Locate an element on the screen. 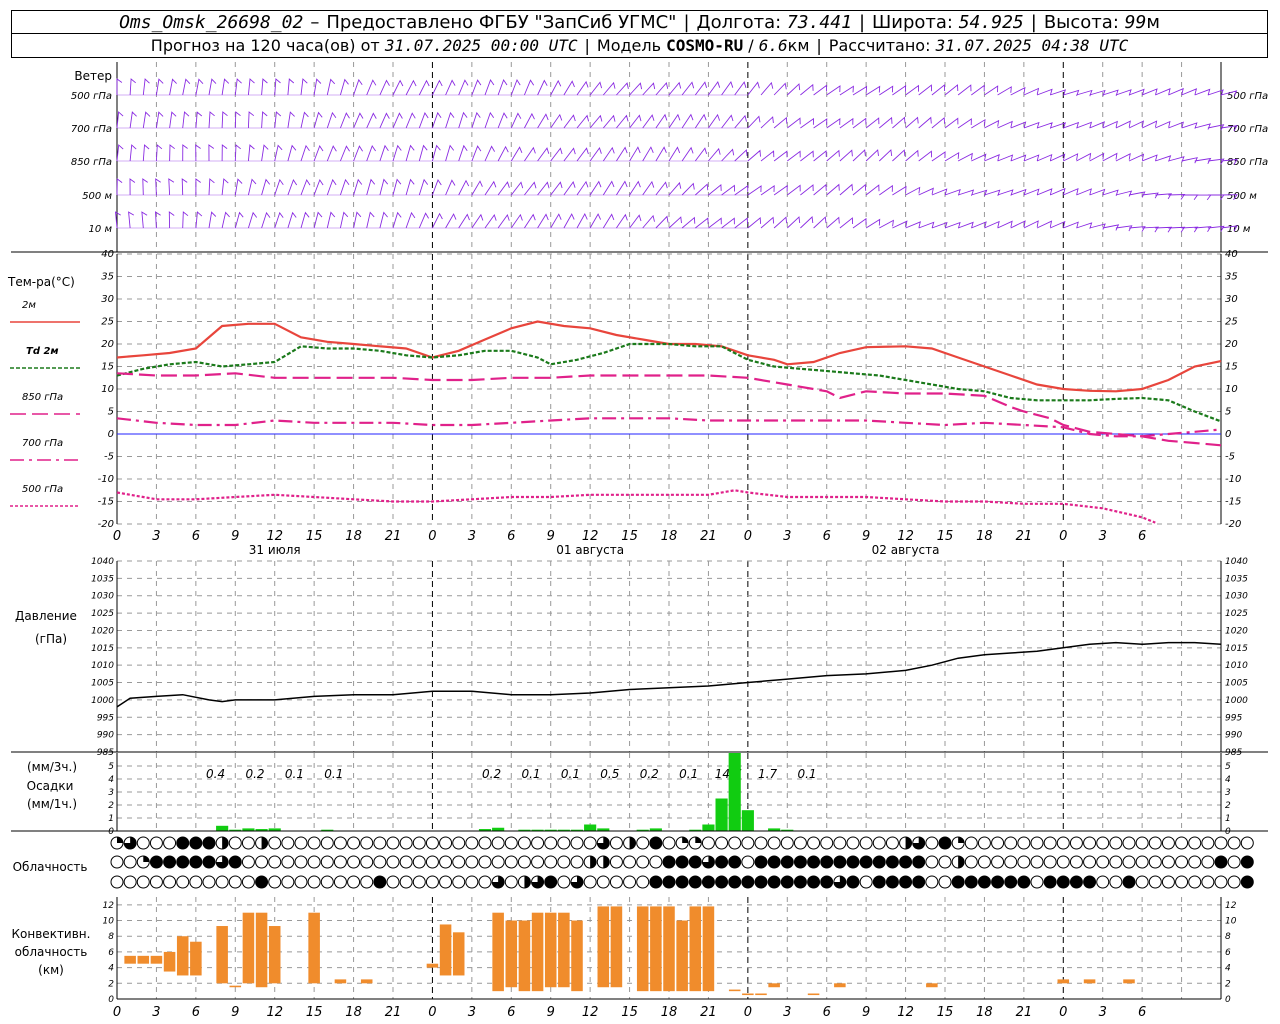  day-label: 01 августа is located at coordinates (590, 550).